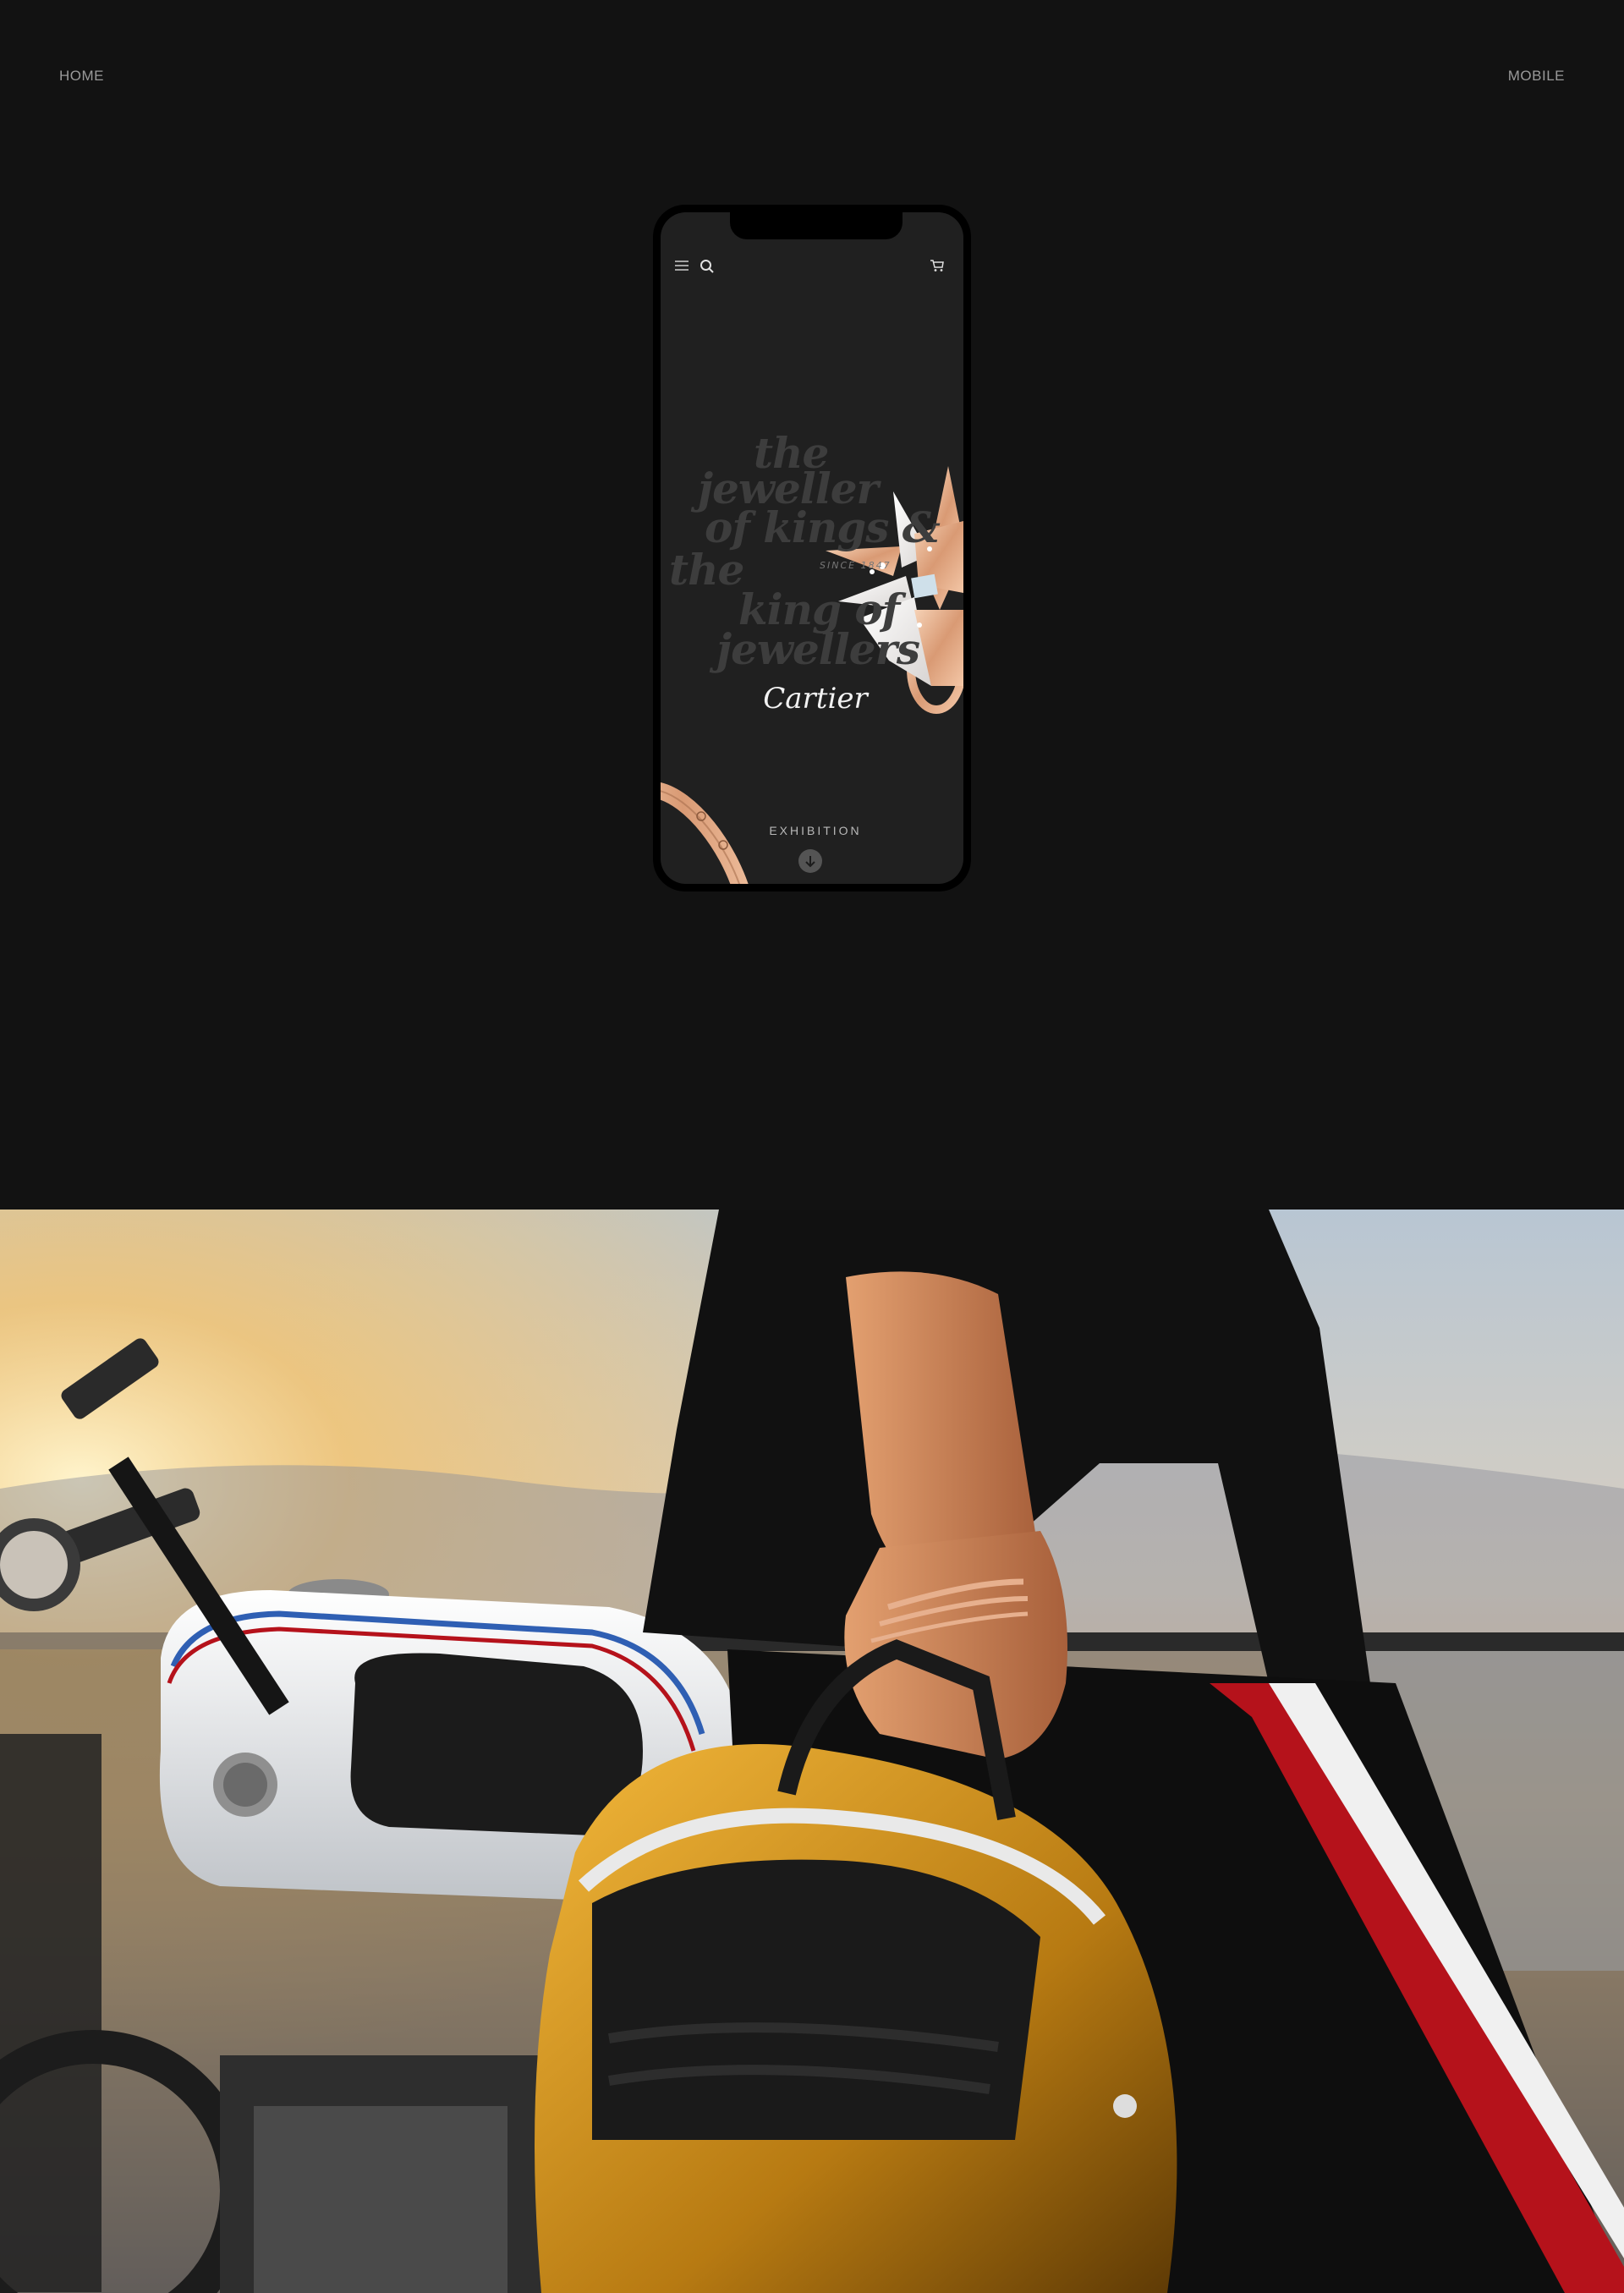  What do you see at coordinates (938, 268) in the screenshot?
I see `cart-icon` at bounding box center [938, 268].